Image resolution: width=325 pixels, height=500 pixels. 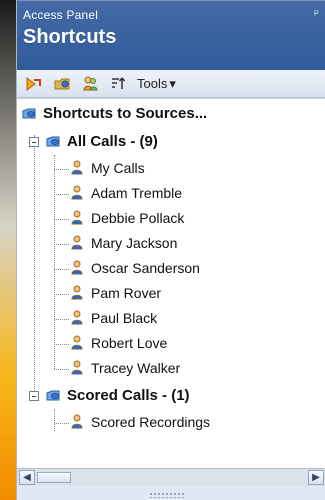 I want to click on tree-group-all-calls: All Calls - (9), so click(x=93, y=141).